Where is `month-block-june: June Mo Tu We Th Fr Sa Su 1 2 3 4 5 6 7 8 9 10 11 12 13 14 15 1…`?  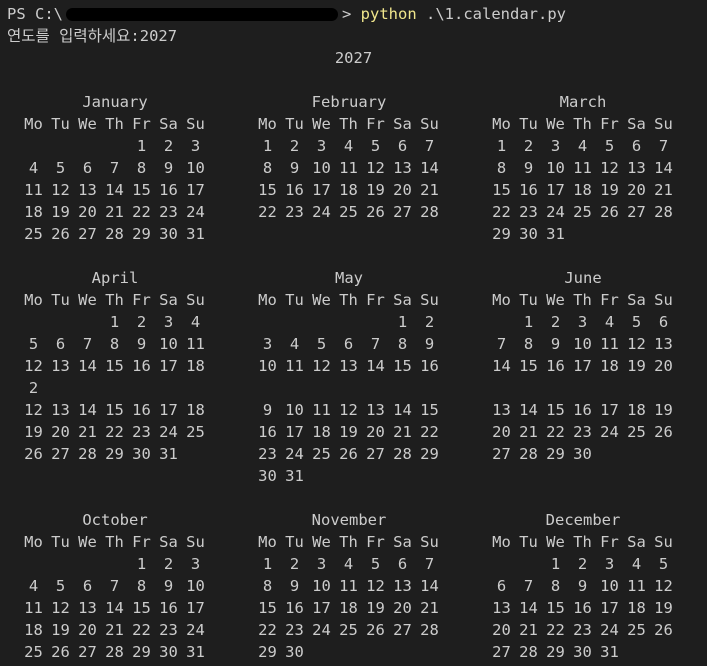 month-block-june: June Mo Tu We Th Fr Sa Su 1 2 3 4 5 6 7 8 9 10 11 12 13 14 15 1… is located at coordinates (583, 366).